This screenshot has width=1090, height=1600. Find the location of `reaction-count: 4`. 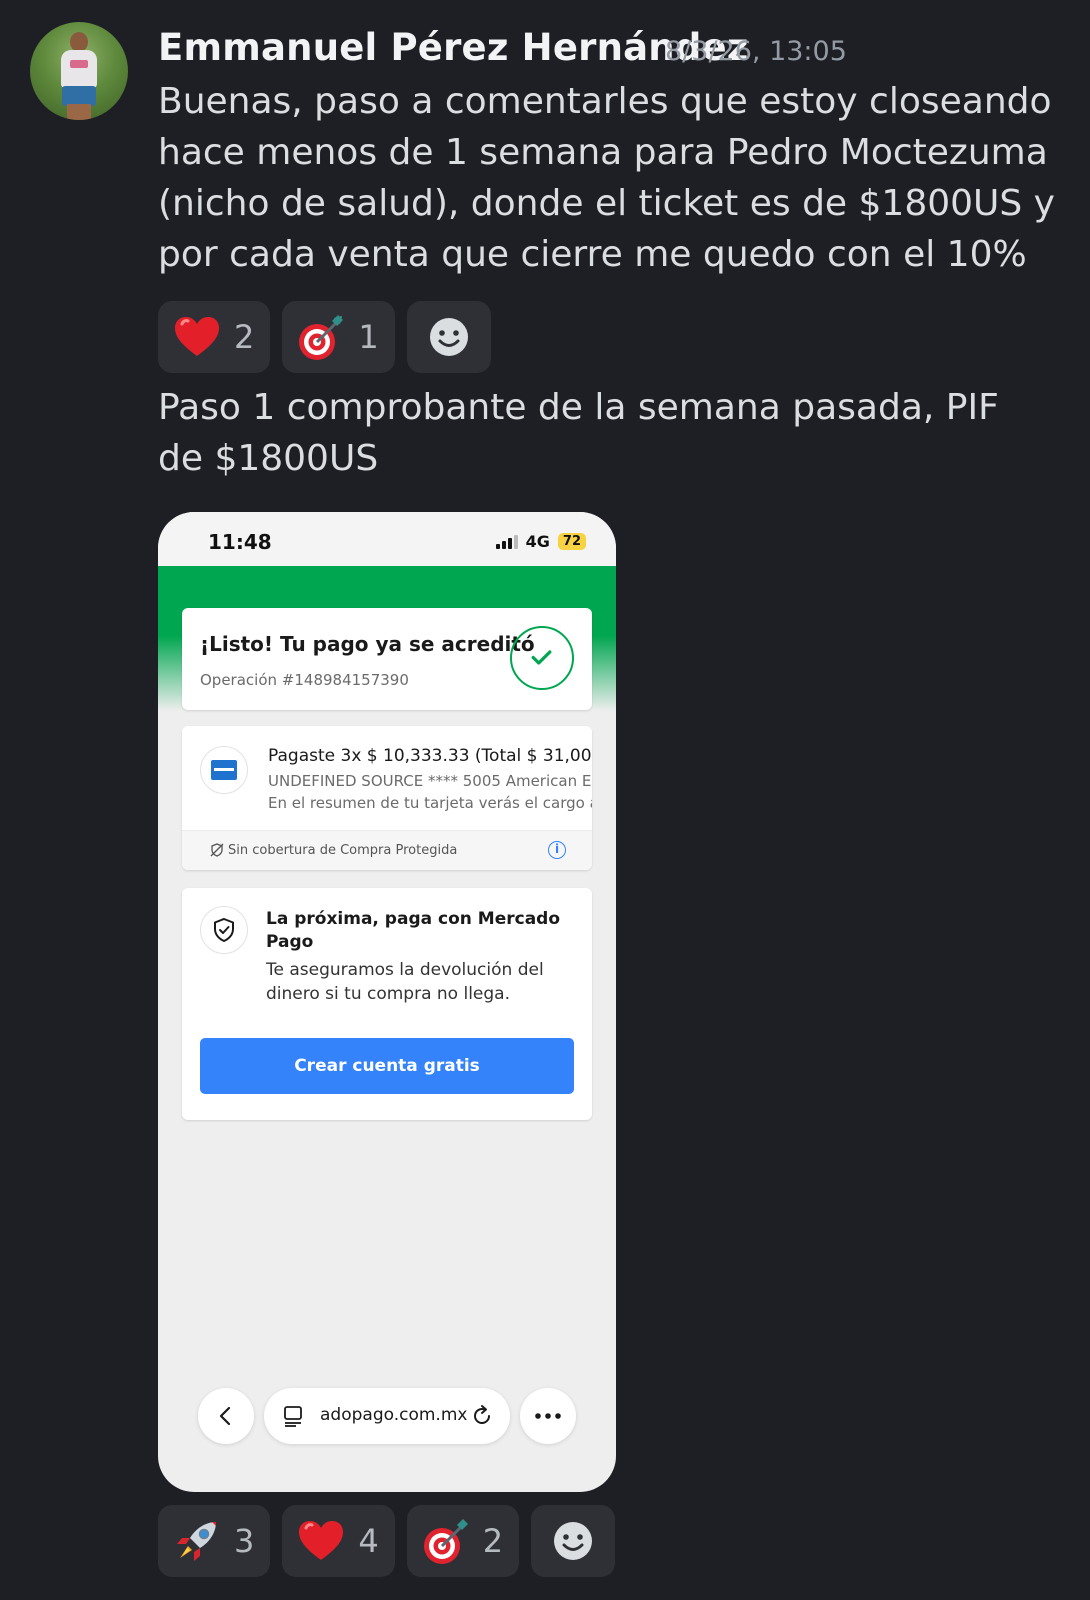

reaction-count: 4 is located at coordinates (368, 1541).